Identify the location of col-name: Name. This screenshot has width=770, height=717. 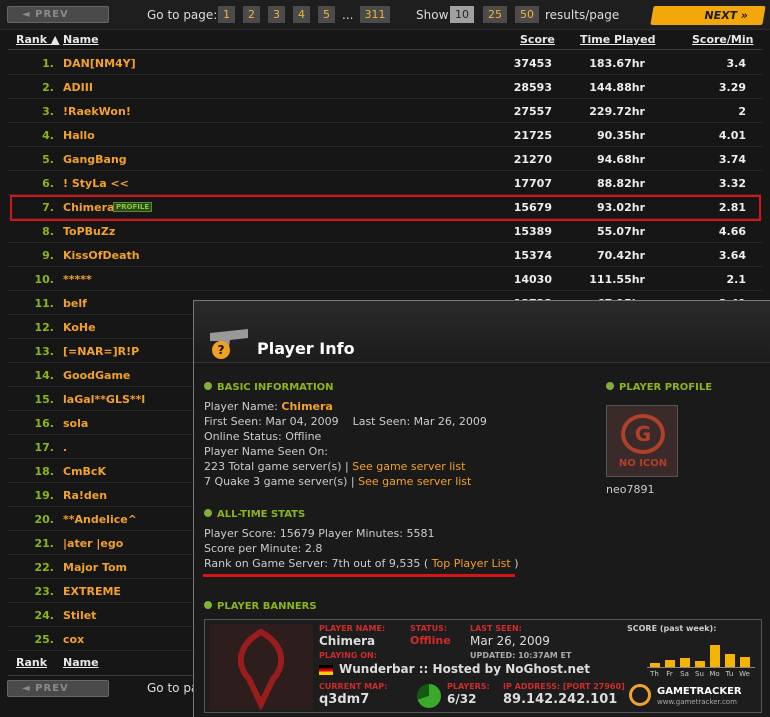
(81, 41).